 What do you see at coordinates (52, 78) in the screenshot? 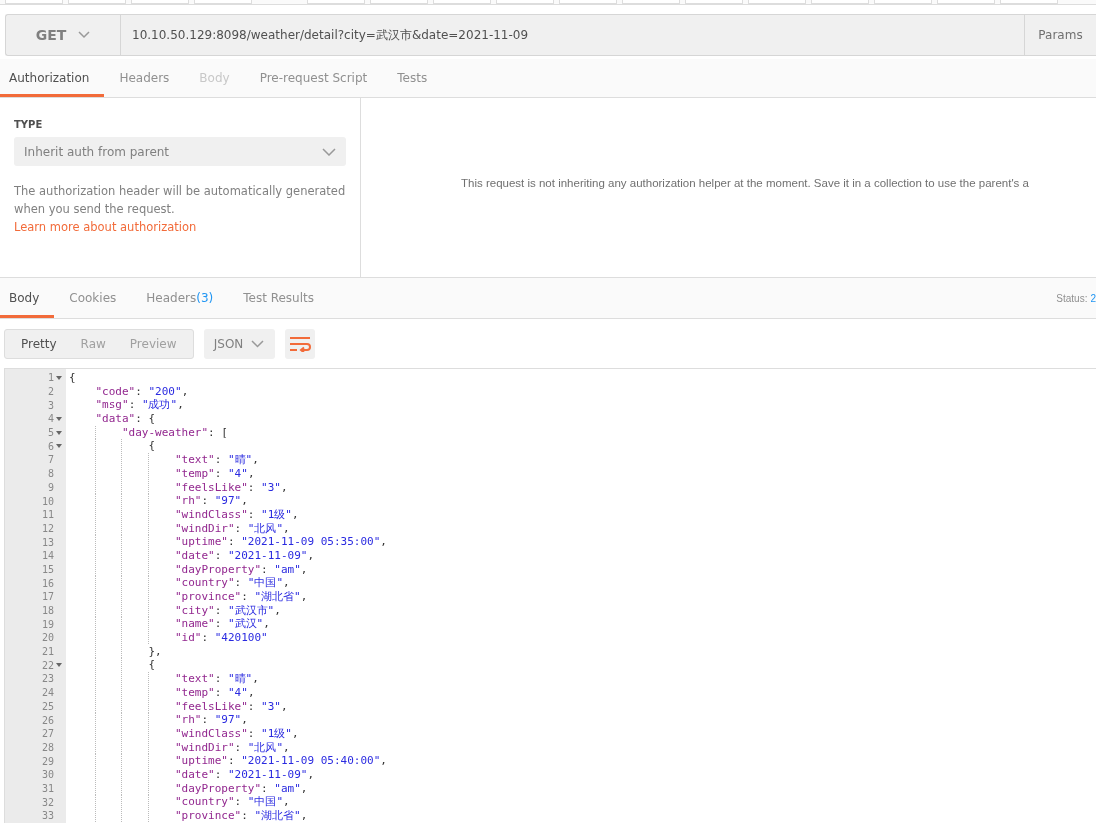
I see `request-tab: Authorization` at bounding box center [52, 78].